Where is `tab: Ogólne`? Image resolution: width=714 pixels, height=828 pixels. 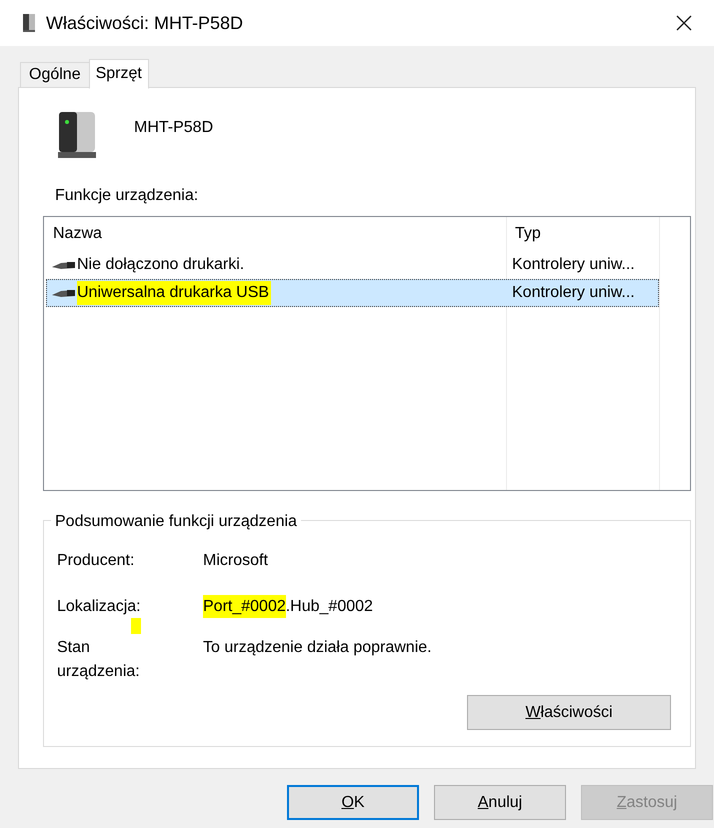
tab: Ogólne is located at coordinates (55, 75).